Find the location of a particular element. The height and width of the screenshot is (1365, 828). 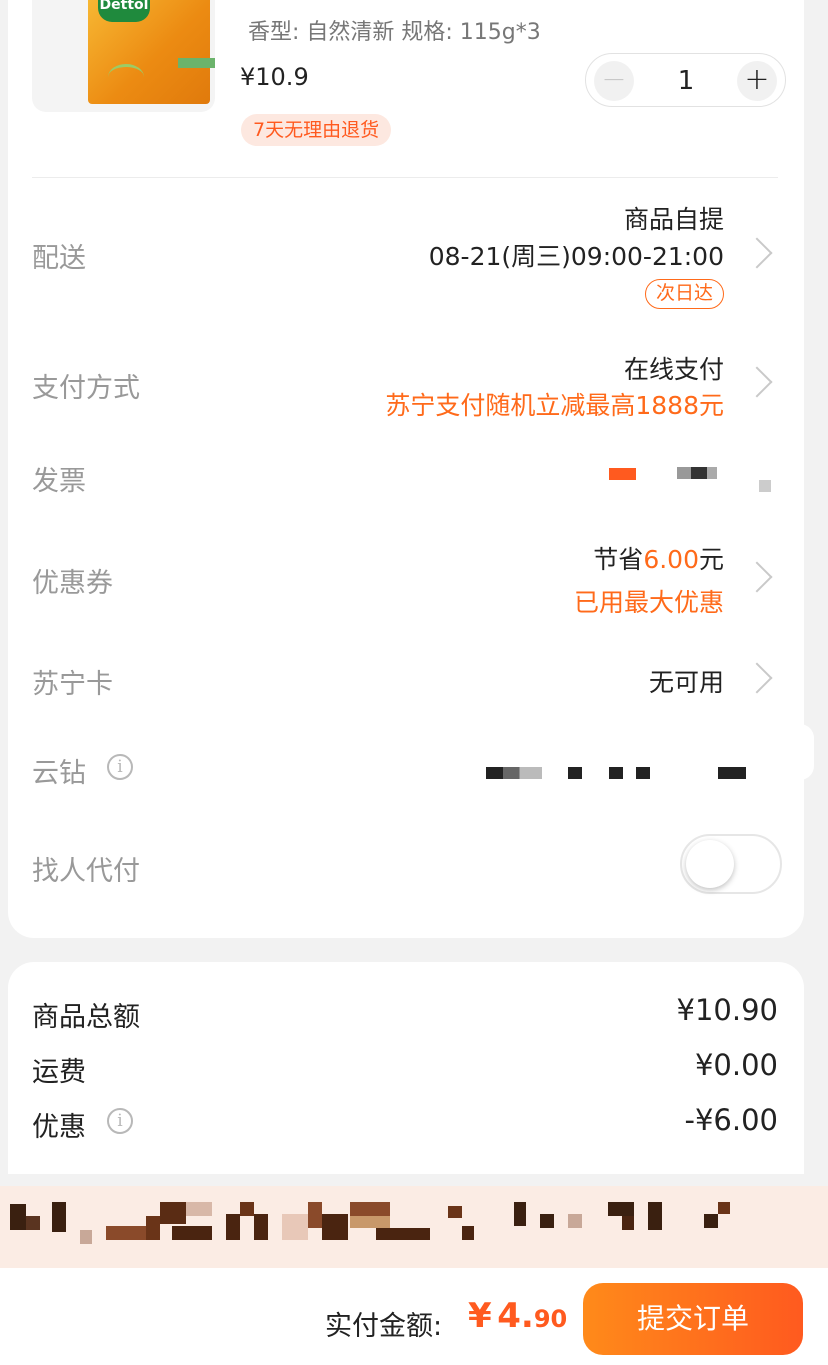

coupon-save-amount: 6.00 is located at coordinates (671, 559).